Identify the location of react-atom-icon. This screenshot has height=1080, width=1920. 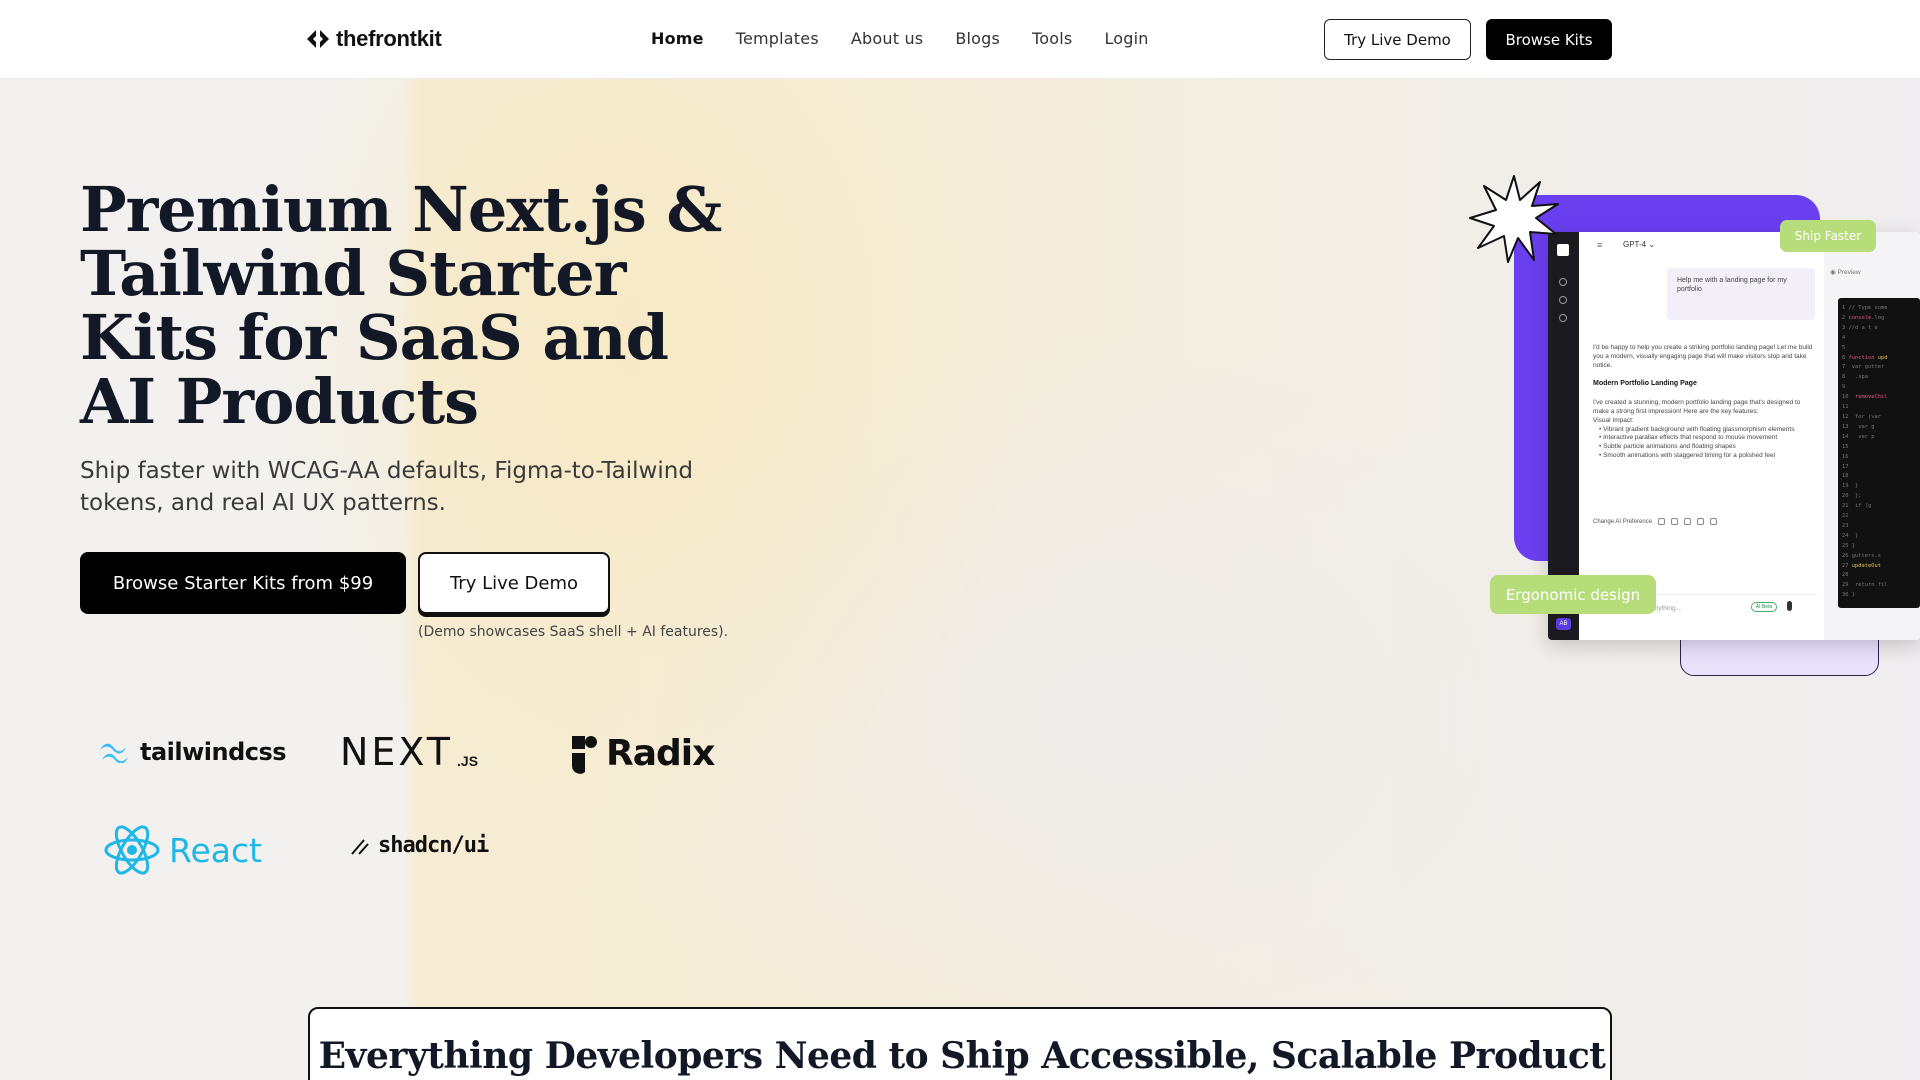
(132, 850).